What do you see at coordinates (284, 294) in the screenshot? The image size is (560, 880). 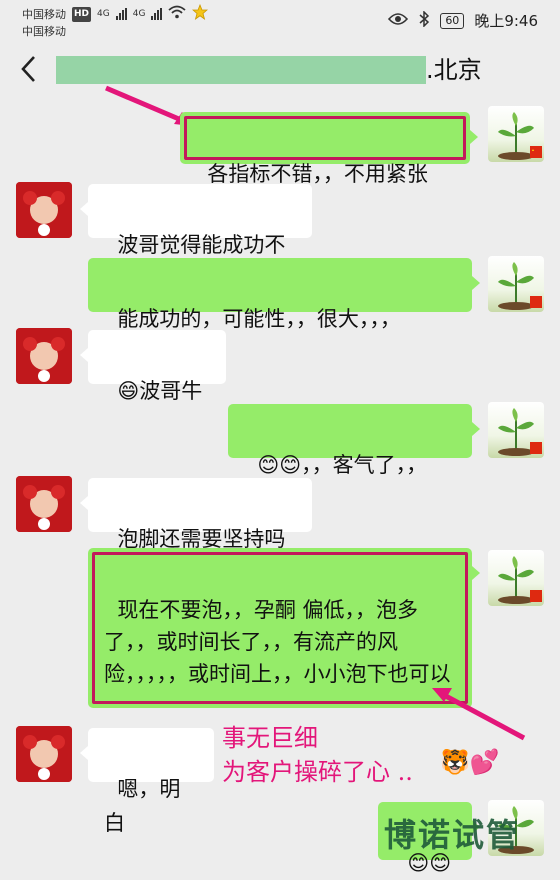 I see `message-bubble-3: 能成功的，可能性，，很大，，，` at bounding box center [284, 294].